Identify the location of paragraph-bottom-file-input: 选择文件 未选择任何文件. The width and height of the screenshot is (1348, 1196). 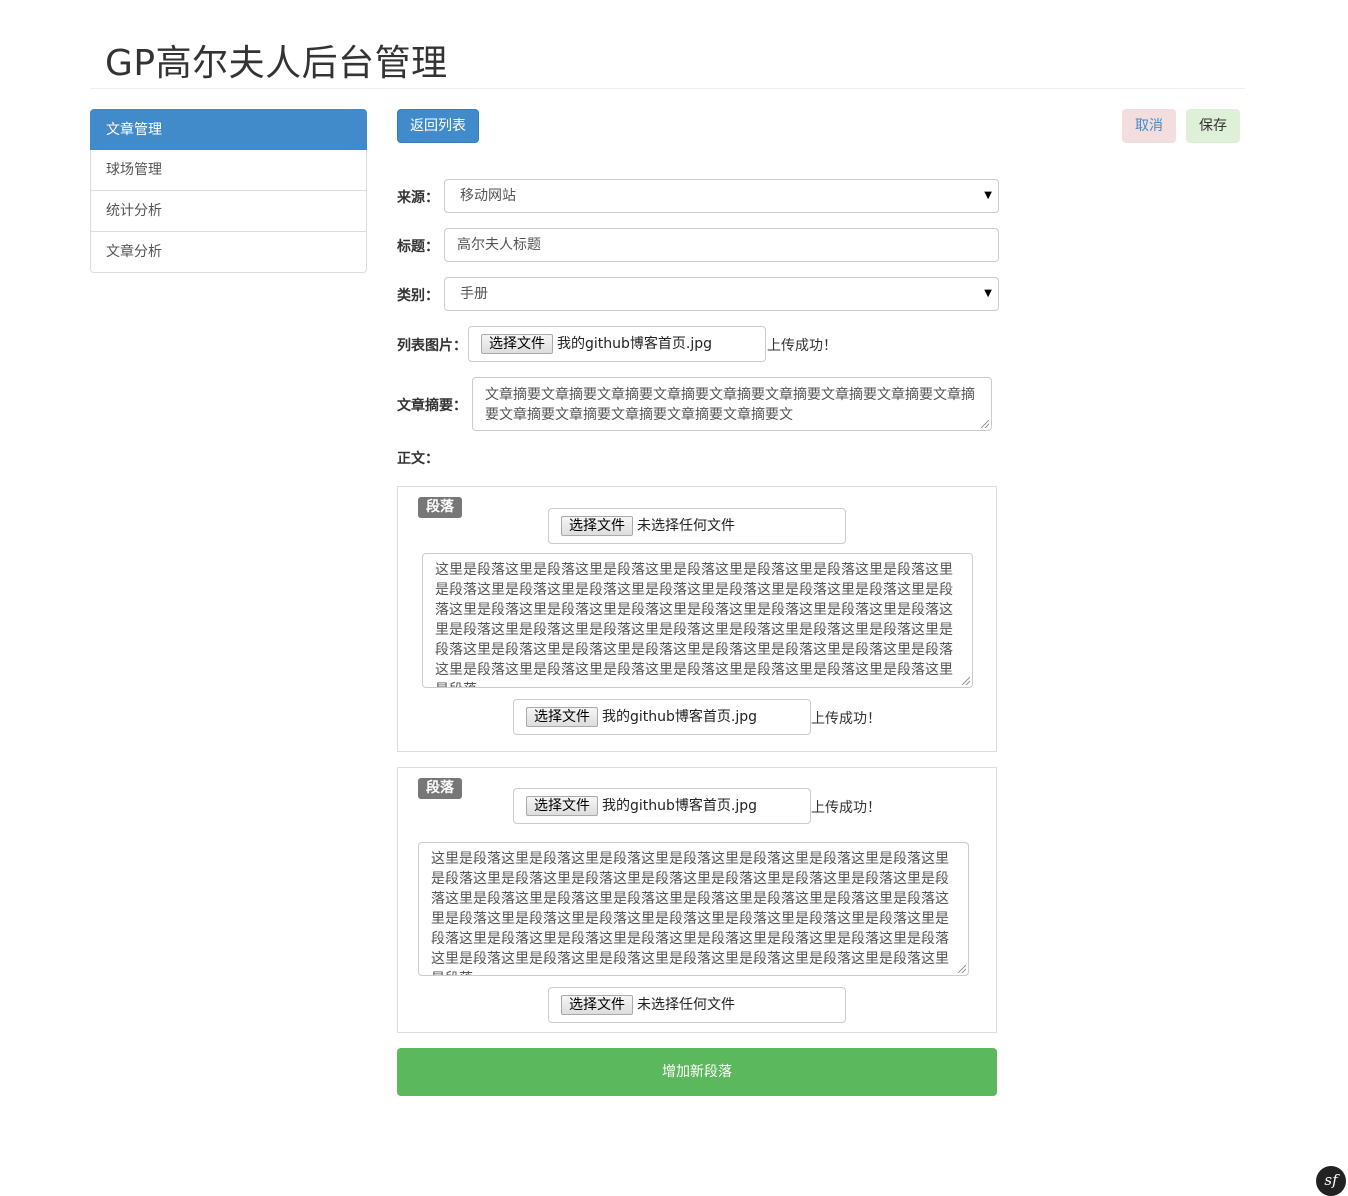
(697, 1005).